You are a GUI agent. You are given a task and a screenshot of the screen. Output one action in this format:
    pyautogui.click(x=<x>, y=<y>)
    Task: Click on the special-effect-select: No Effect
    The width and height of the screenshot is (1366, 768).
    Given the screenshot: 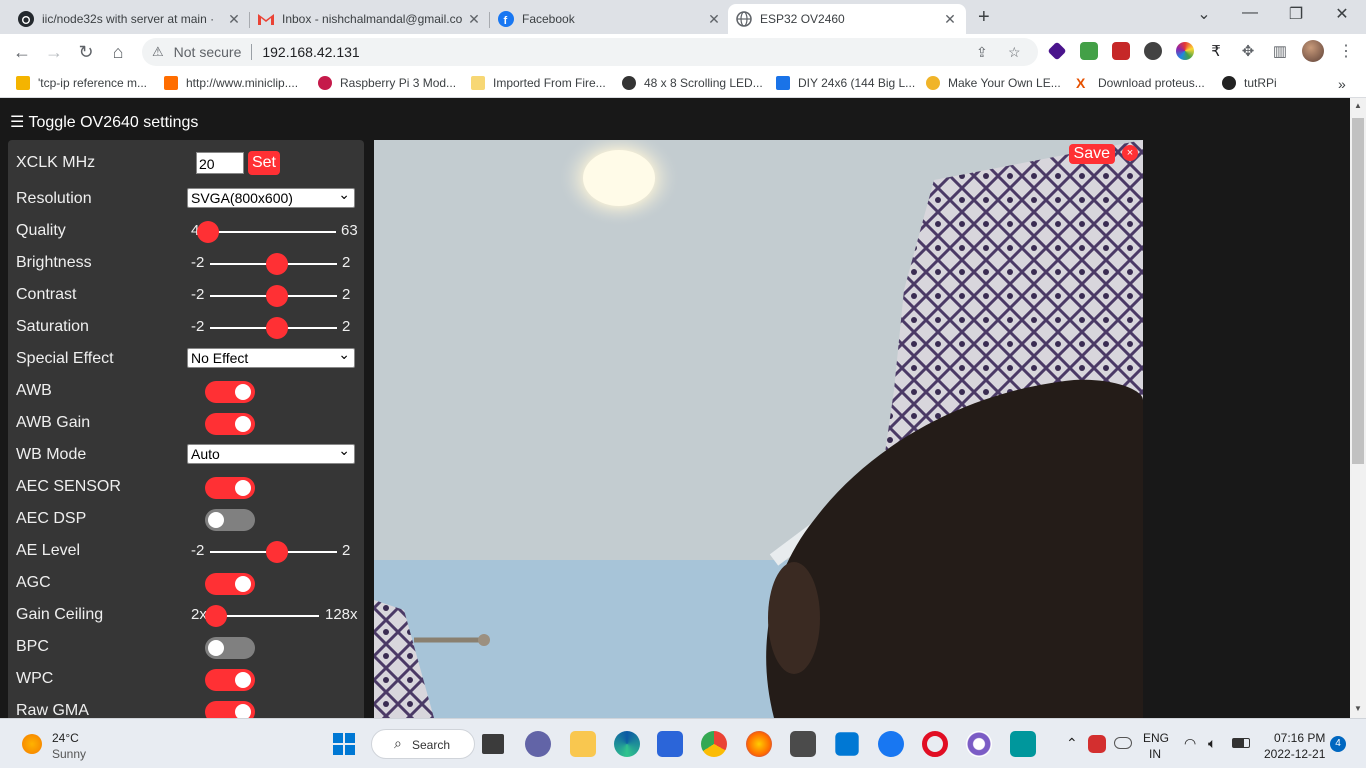 What is the action you would take?
    pyautogui.click(x=271, y=356)
    